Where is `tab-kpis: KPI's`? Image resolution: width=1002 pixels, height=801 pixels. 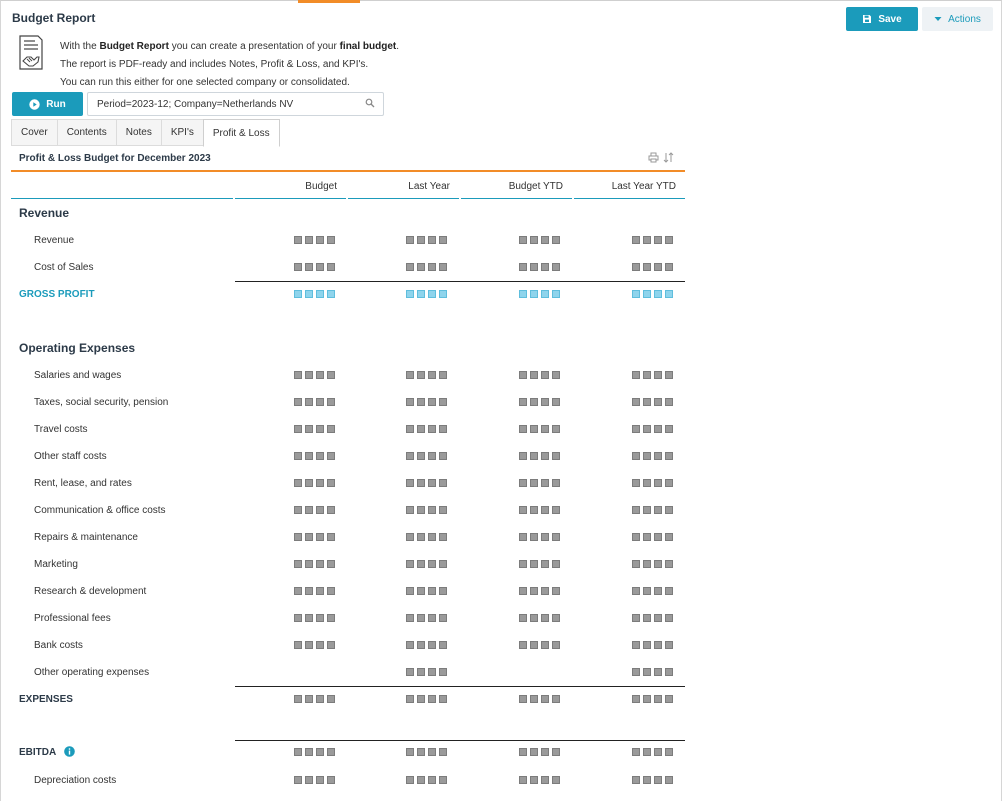
tab-kpis: KPI's is located at coordinates (182, 132).